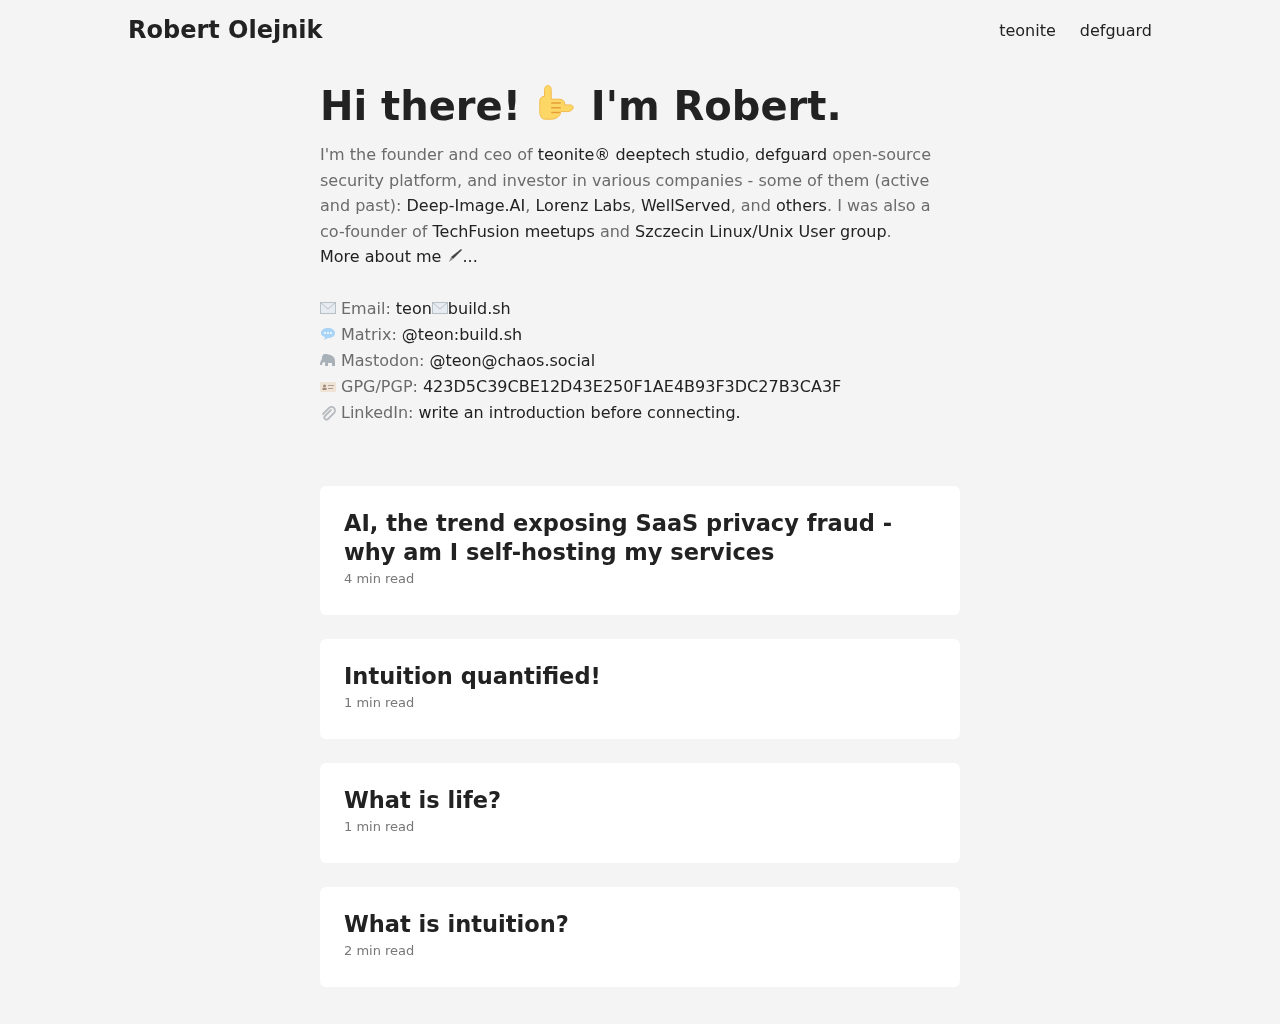 Image resolution: width=1280 pixels, height=1024 pixels. Describe the element at coordinates (579, 413) in the screenshot. I see `contact-value: write an introduction before connecting.` at that location.